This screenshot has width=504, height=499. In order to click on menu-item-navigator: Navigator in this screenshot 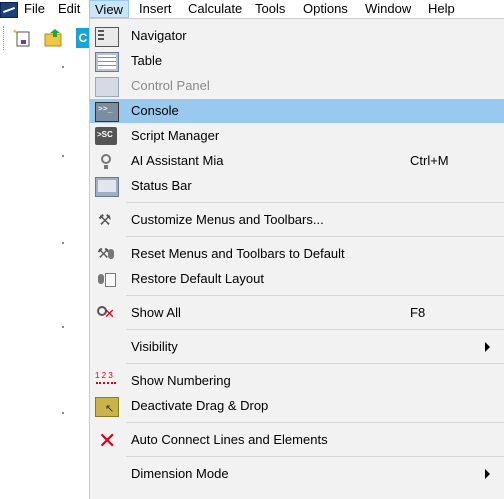, I will do `click(297, 36)`.